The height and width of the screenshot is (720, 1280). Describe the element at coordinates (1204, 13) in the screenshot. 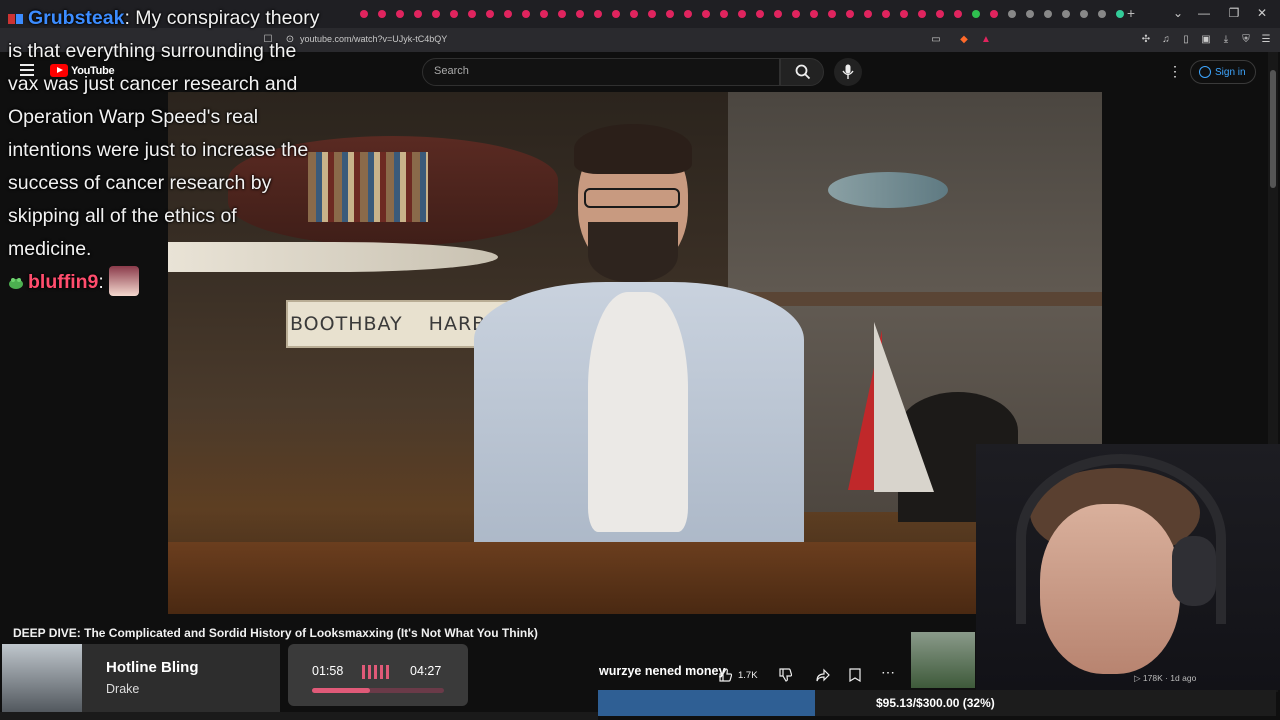

I see `minimize-icon: —` at that location.